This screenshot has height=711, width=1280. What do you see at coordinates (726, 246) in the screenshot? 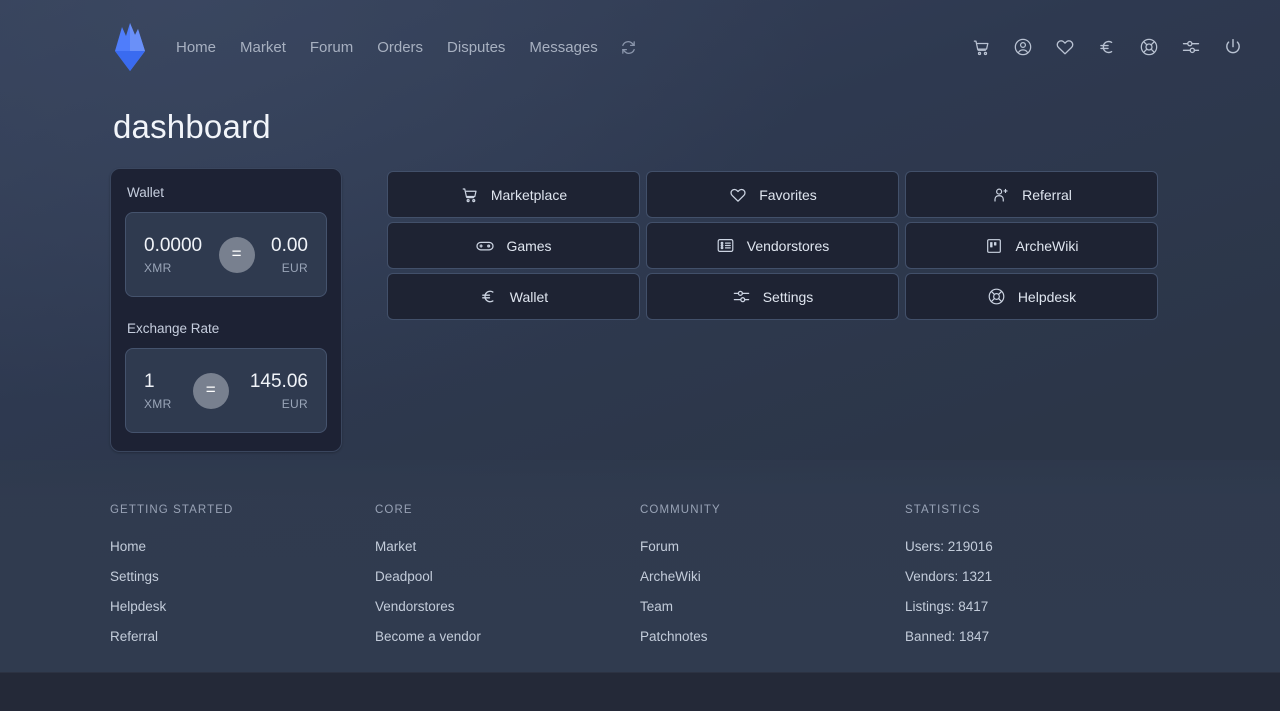
I see `list-card-icon` at bounding box center [726, 246].